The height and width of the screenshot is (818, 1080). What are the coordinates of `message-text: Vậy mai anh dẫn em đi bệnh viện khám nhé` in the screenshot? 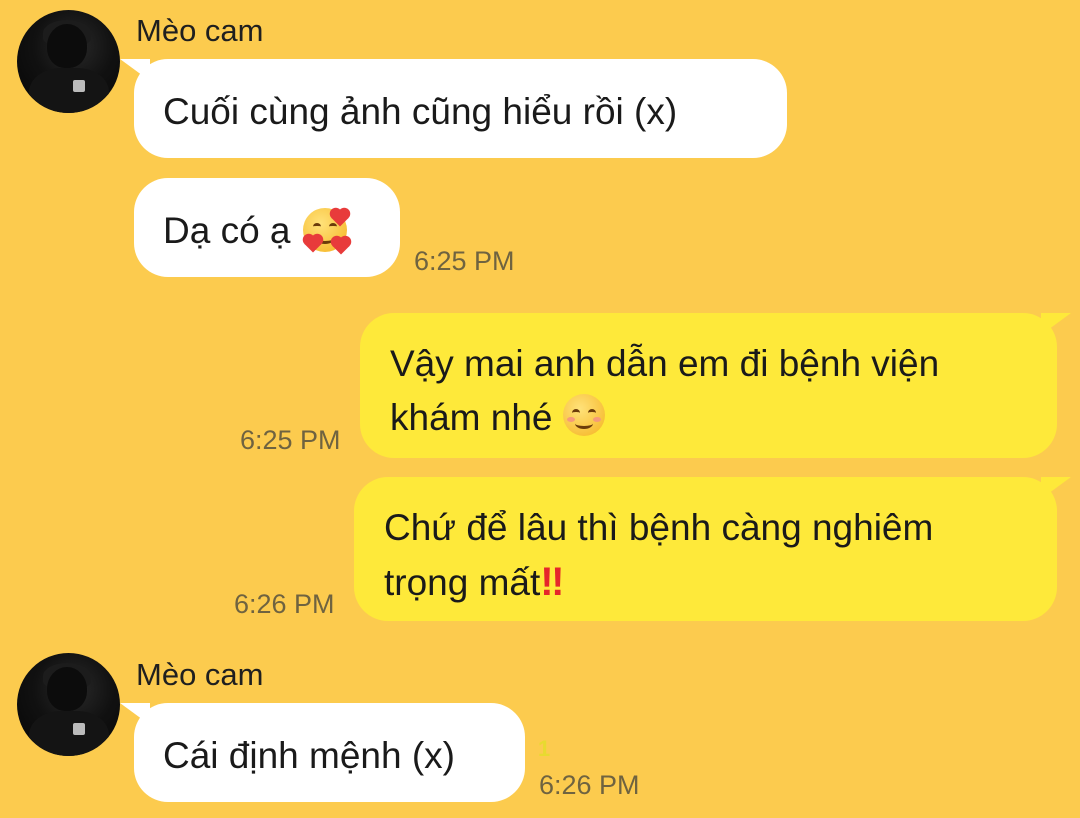 It's located at (665, 390).